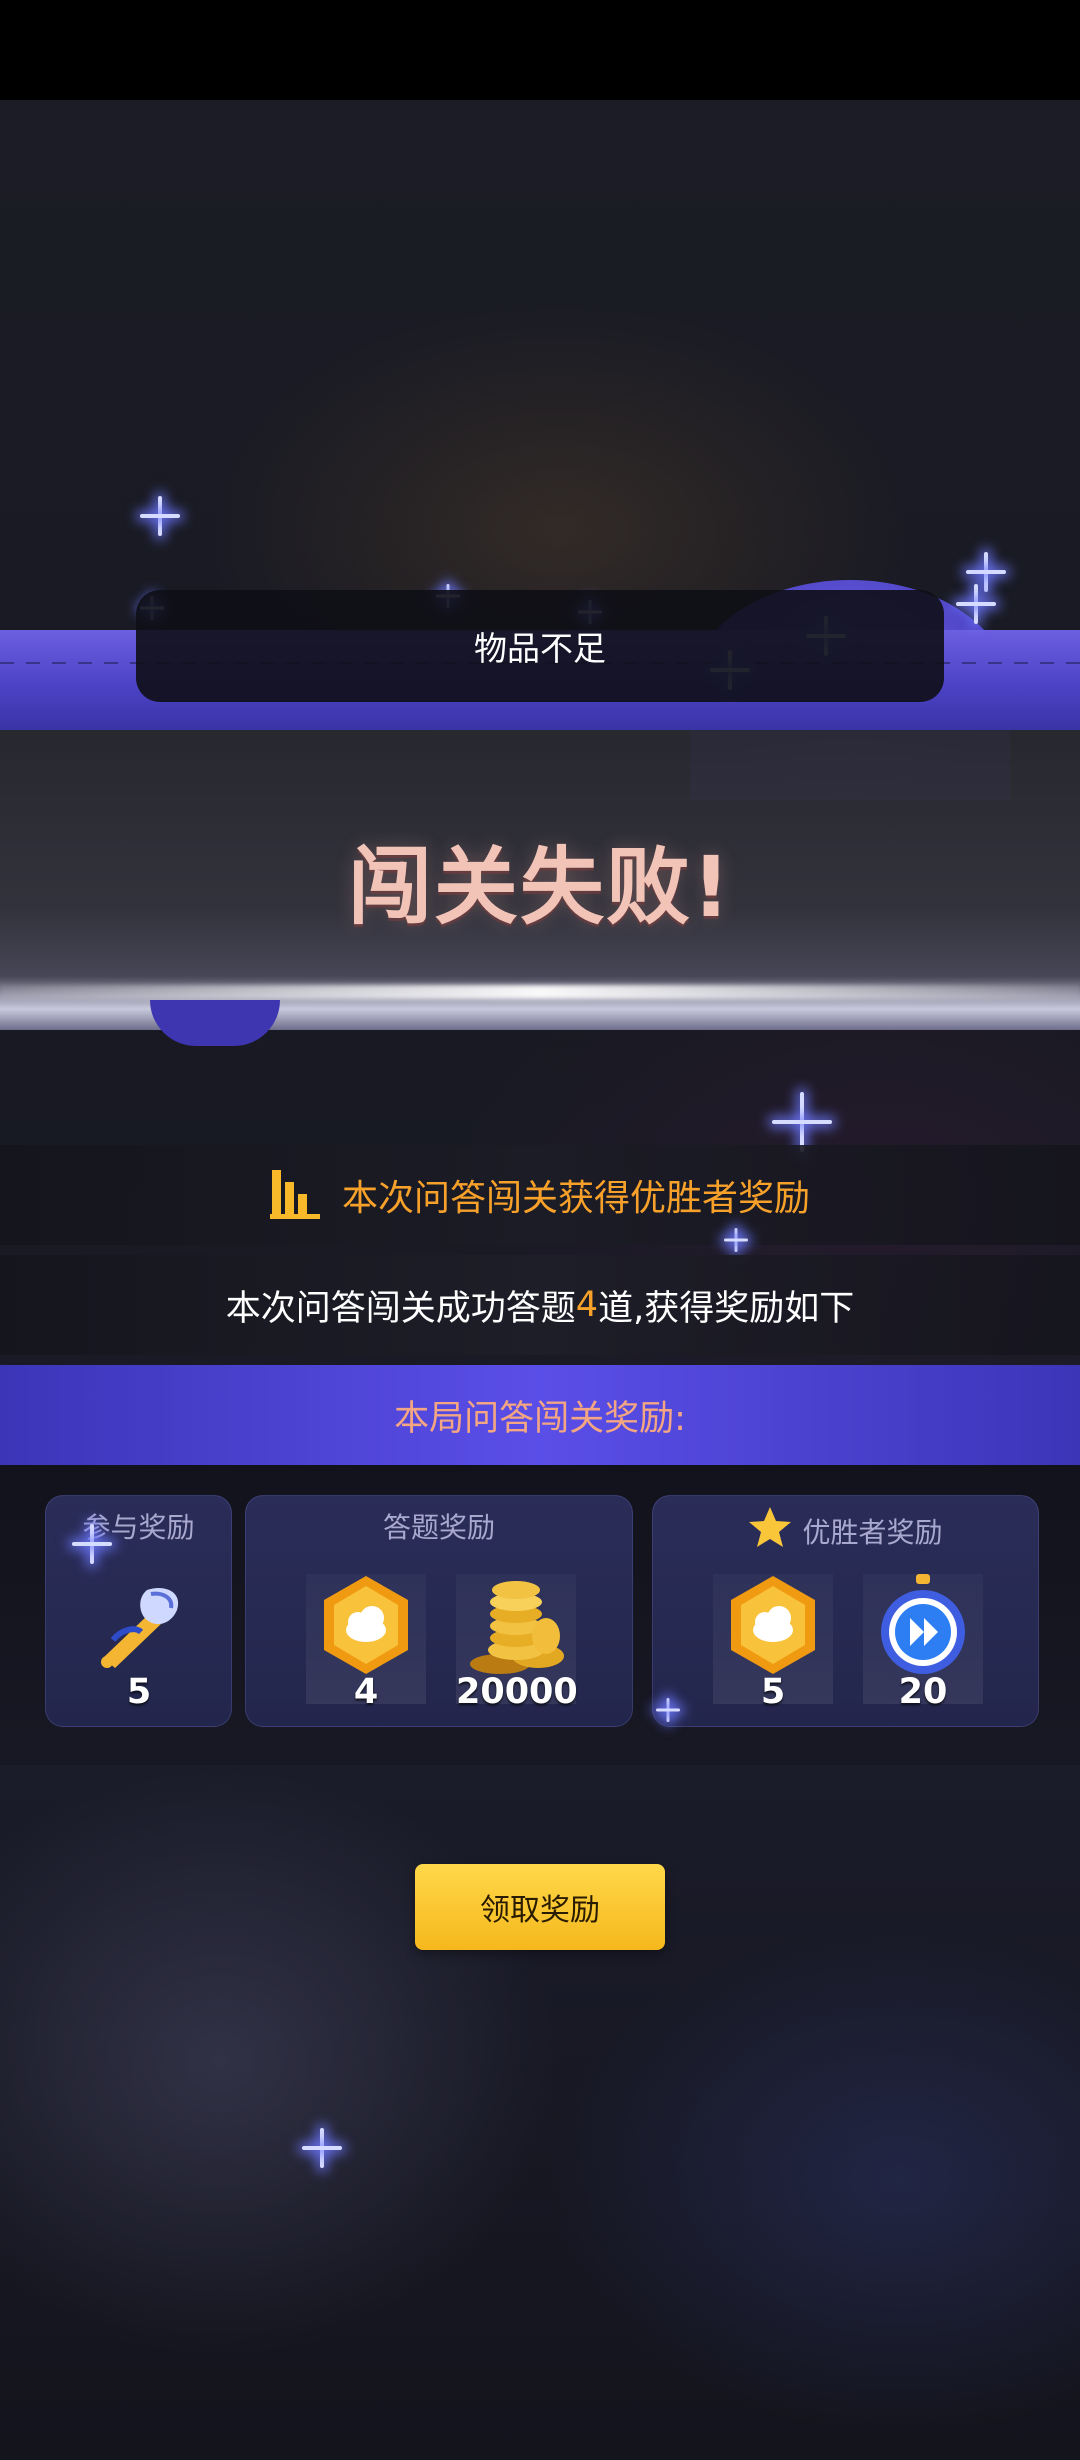  What do you see at coordinates (575, 1198) in the screenshot?
I see `winner-banner-text: 本次问答闯关获得优胜者奖励` at bounding box center [575, 1198].